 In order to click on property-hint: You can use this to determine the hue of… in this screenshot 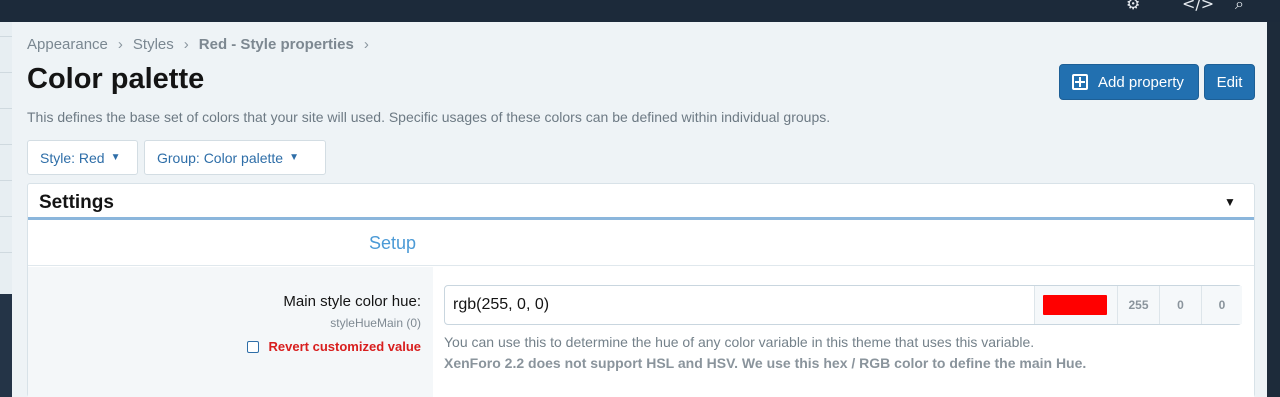, I will do `click(739, 342)`.